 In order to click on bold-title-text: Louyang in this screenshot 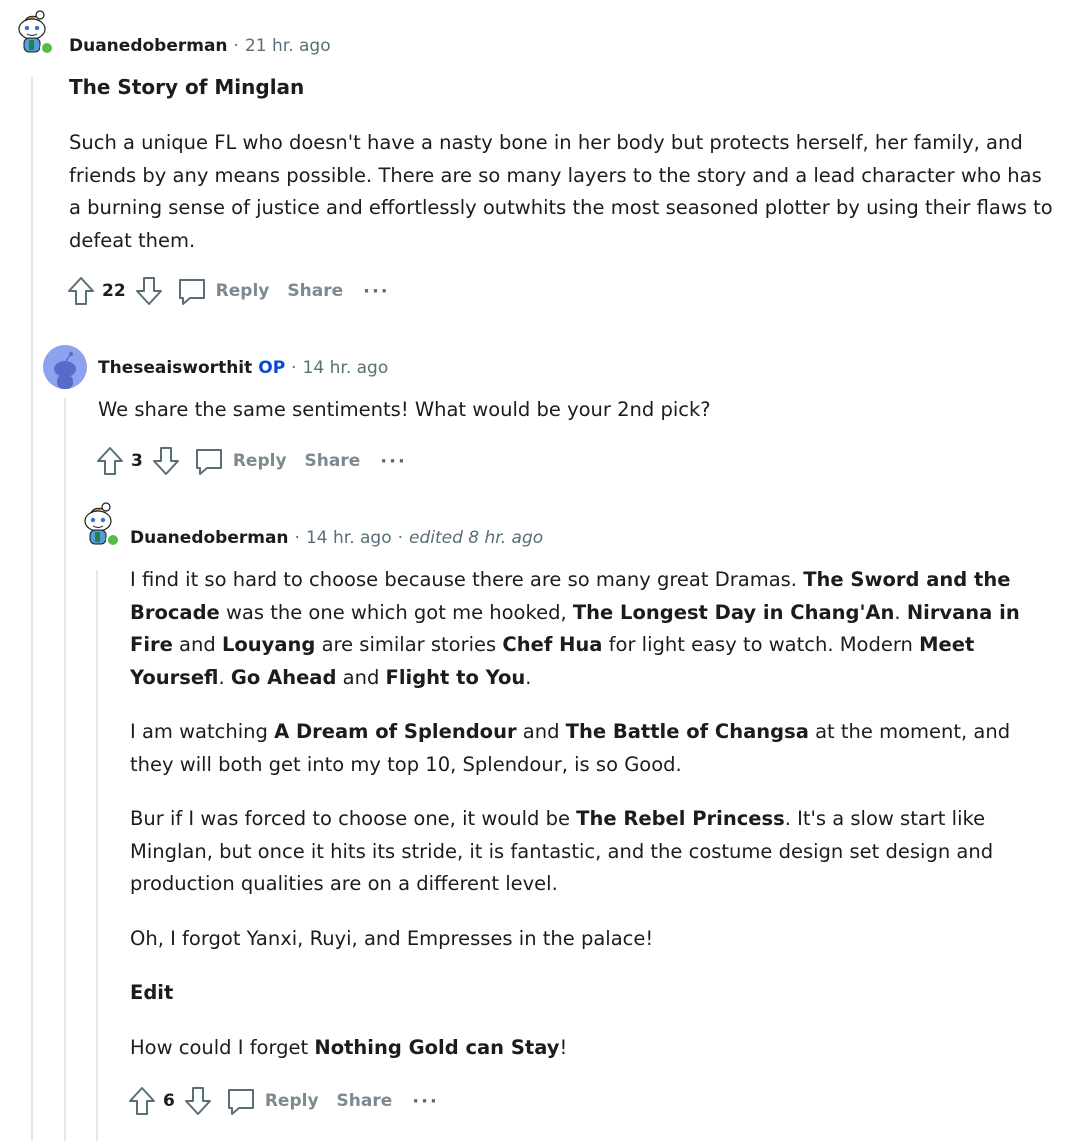, I will do `click(268, 644)`.